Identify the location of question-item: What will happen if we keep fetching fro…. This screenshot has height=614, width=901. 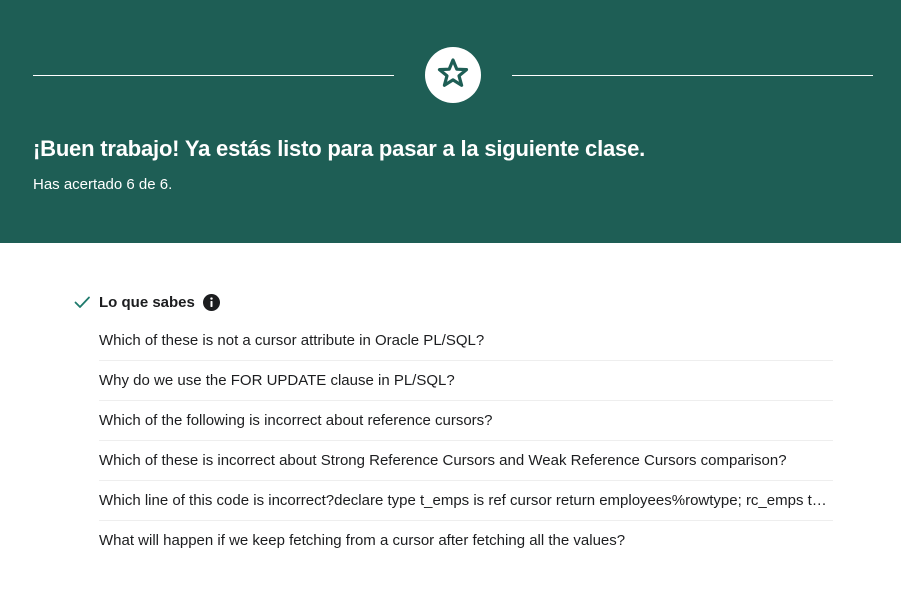
(466, 540).